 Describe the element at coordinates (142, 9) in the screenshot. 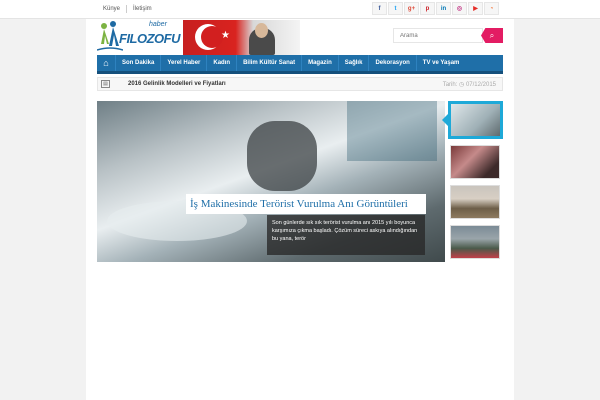

I see `iletisim-link: İletişim` at that location.